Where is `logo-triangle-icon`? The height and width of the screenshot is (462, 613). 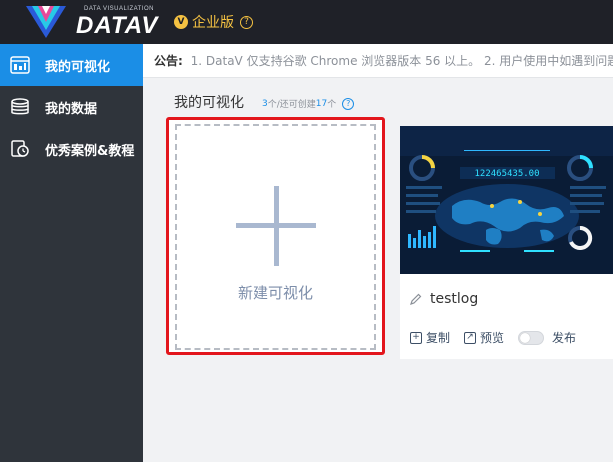 logo-triangle-icon is located at coordinates (46, 22).